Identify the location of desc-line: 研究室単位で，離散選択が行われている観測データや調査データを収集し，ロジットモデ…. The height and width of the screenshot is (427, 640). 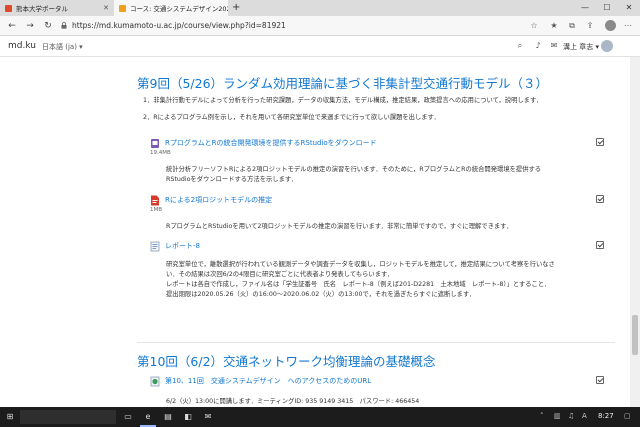
(360, 264).